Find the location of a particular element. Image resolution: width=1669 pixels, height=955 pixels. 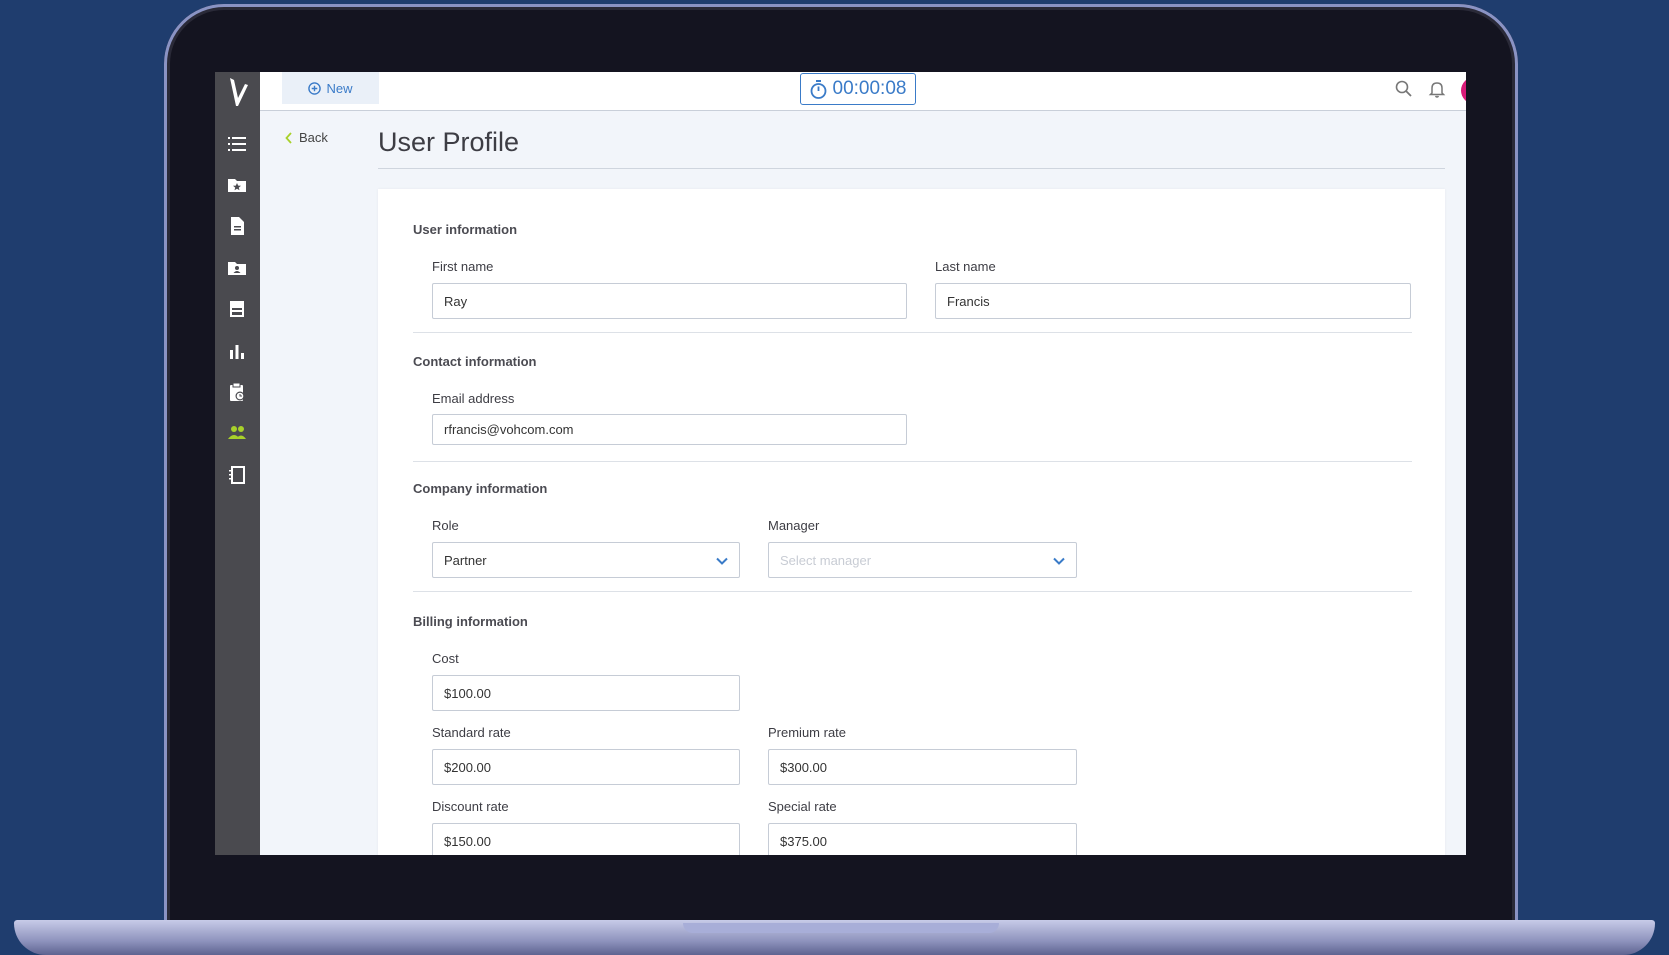

top-bar: New 00:00:08 RF is located at coordinates (863, 91).